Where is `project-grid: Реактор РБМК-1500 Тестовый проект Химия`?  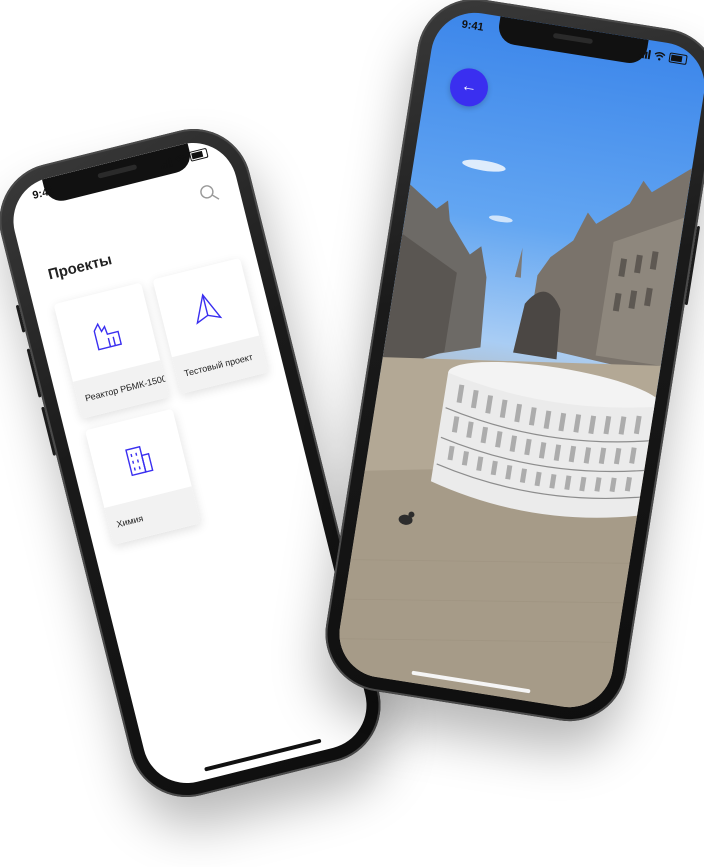 project-grid: Реактор РБМК-1500 Тестовый проект Химия is located at coordinates (176, 401).